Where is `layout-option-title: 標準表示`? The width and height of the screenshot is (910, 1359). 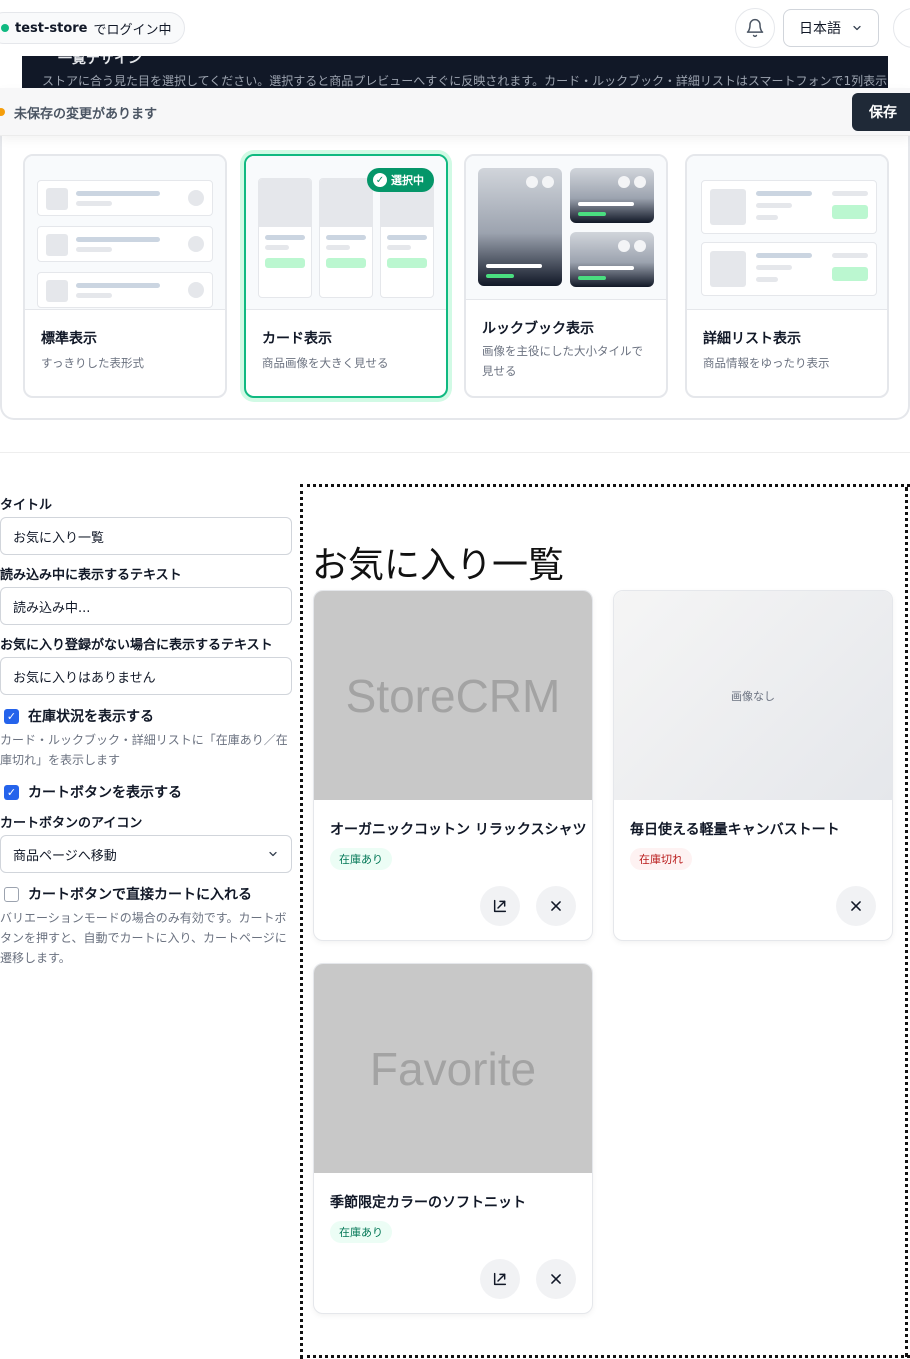
layout-option-title: 標準表示 is located at coordinates (69, 339).